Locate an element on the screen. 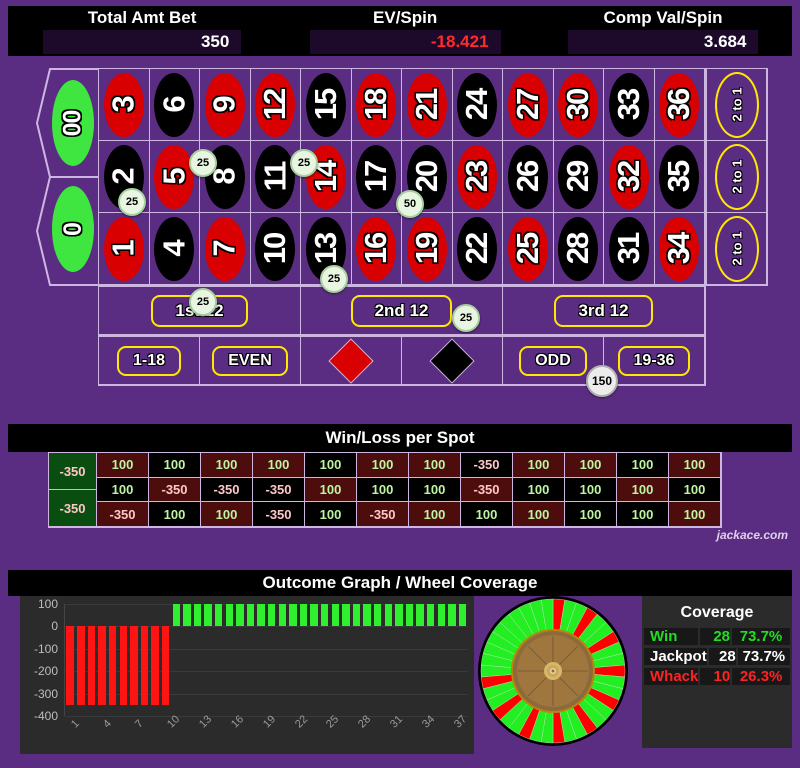 This screenshot has width=800, height=768. column-bet-2: 2 to 1 is located at coordinates (736, 176).